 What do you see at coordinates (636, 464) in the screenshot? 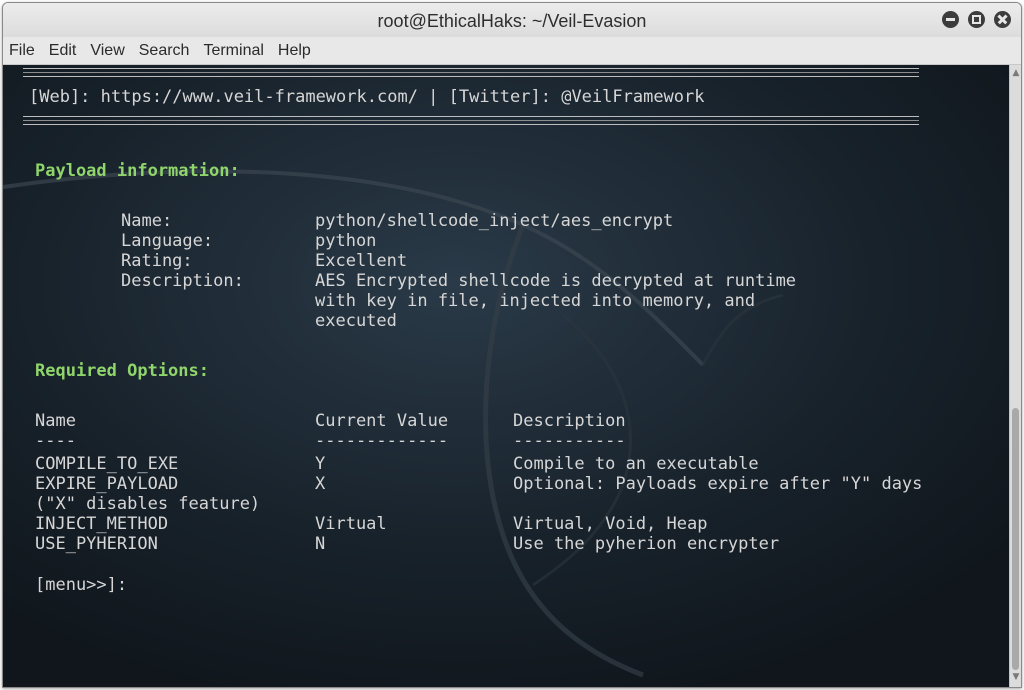
I see `option-description: Compile to an executable` at bounding box center [636, 464].